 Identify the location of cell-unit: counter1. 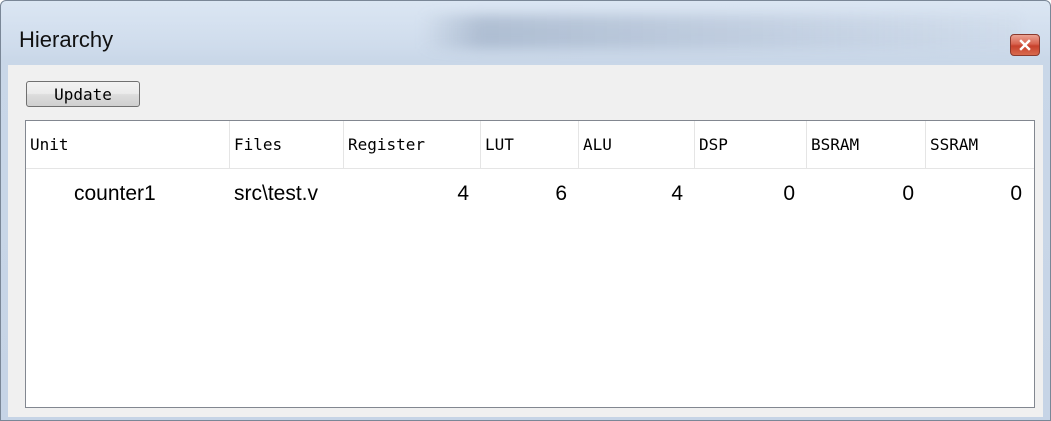
(115, 193).